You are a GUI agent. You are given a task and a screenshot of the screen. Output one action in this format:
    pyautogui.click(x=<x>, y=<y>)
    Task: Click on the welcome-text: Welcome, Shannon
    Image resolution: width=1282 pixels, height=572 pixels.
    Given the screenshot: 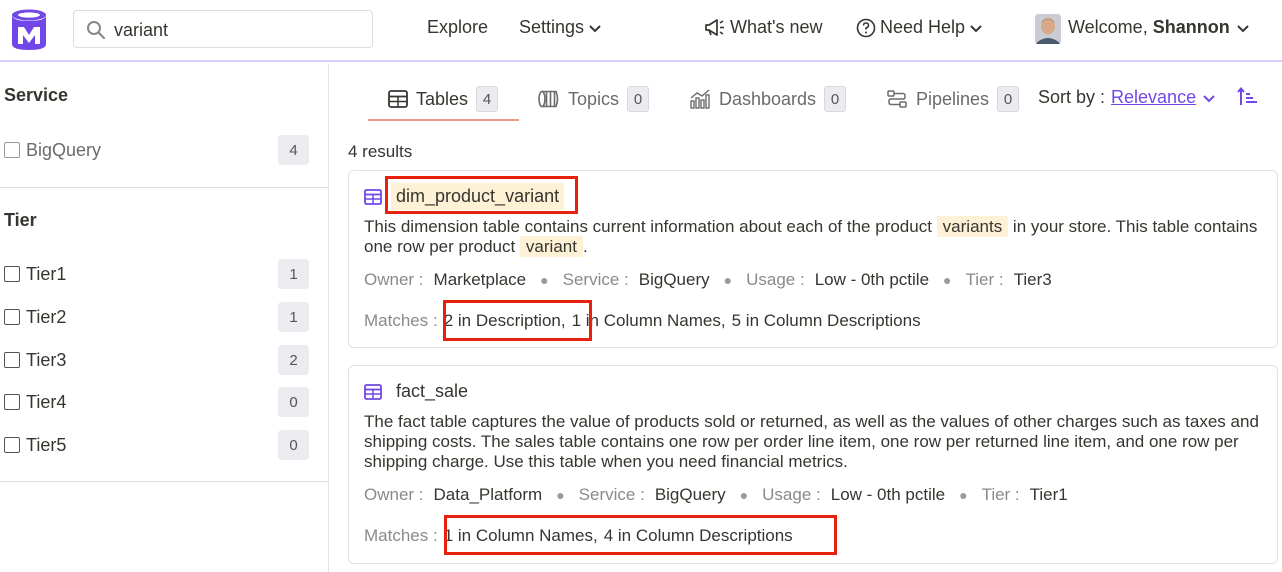 What is the action you would take?
    pyautogui.click(x=1149, y=27)
    